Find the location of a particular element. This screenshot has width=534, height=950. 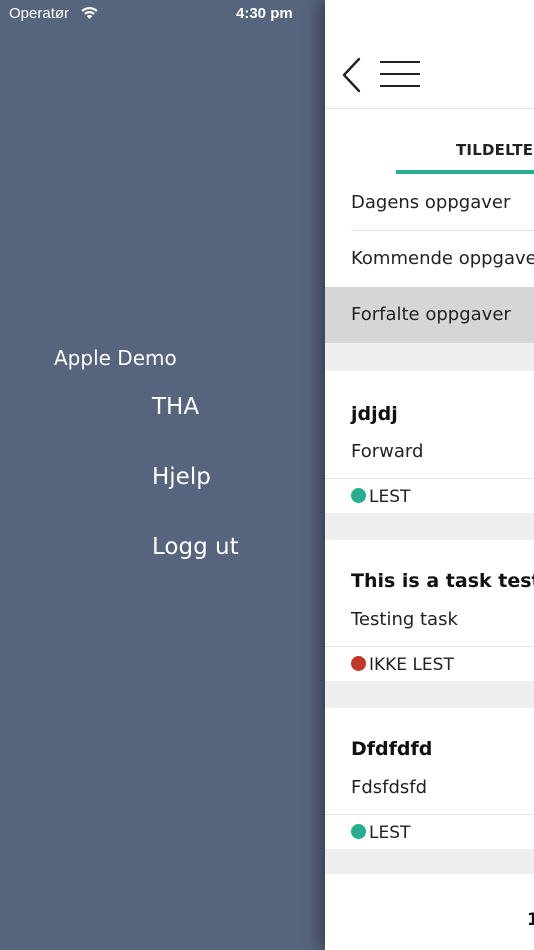

back-chevron-icon is located at coordinates (352, 75).